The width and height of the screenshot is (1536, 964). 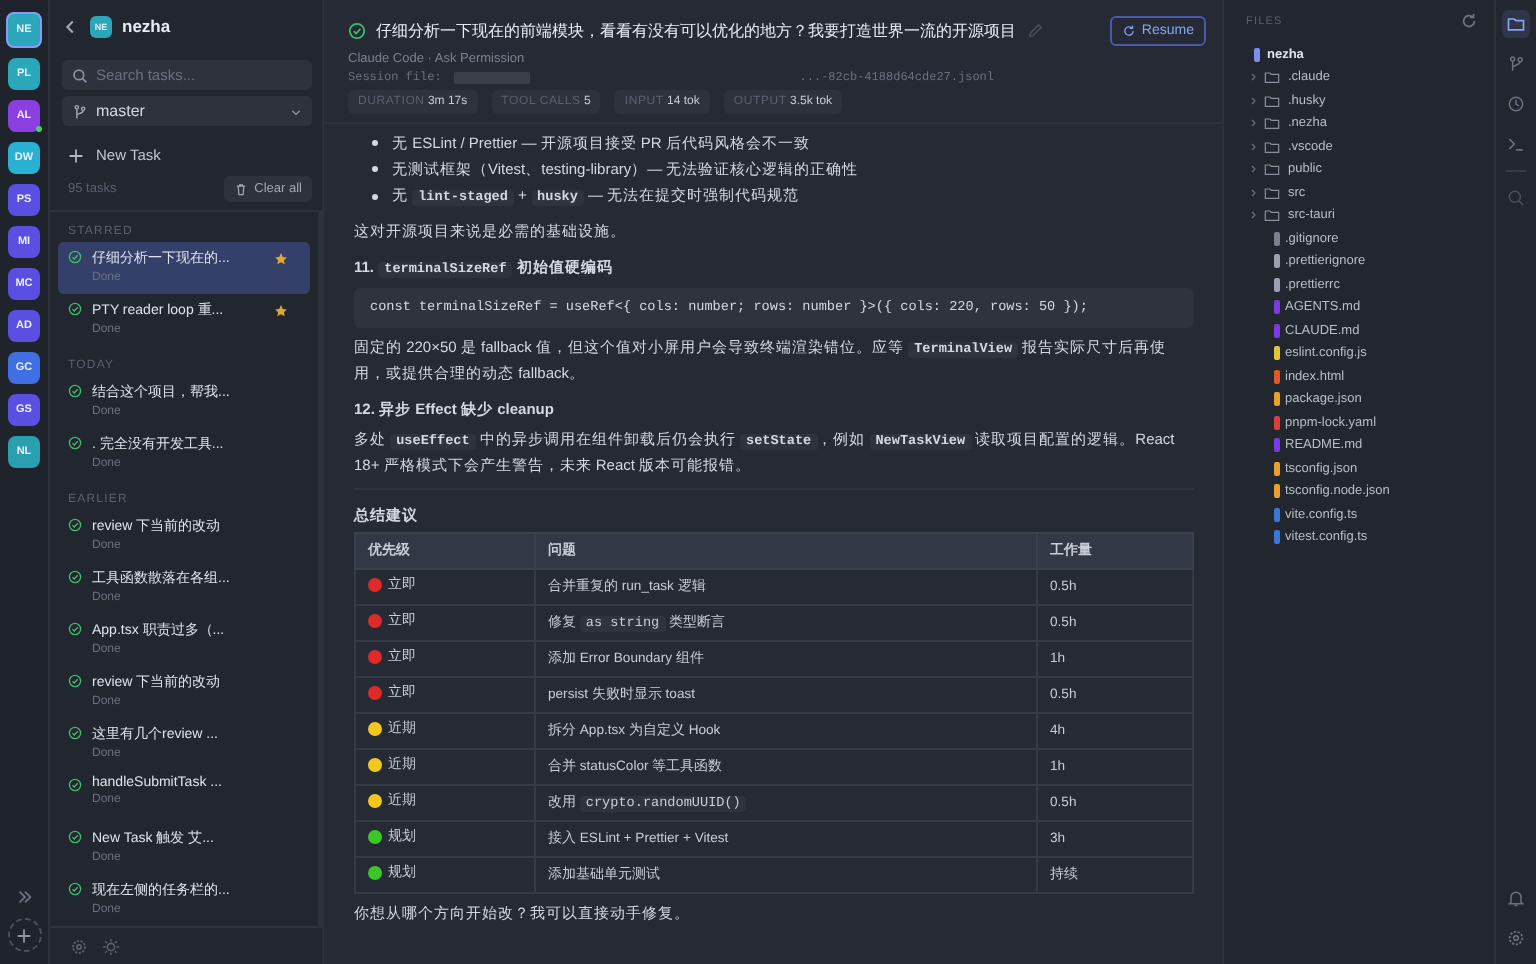 I want to click on trash-icon, so click(x=241, y=189).